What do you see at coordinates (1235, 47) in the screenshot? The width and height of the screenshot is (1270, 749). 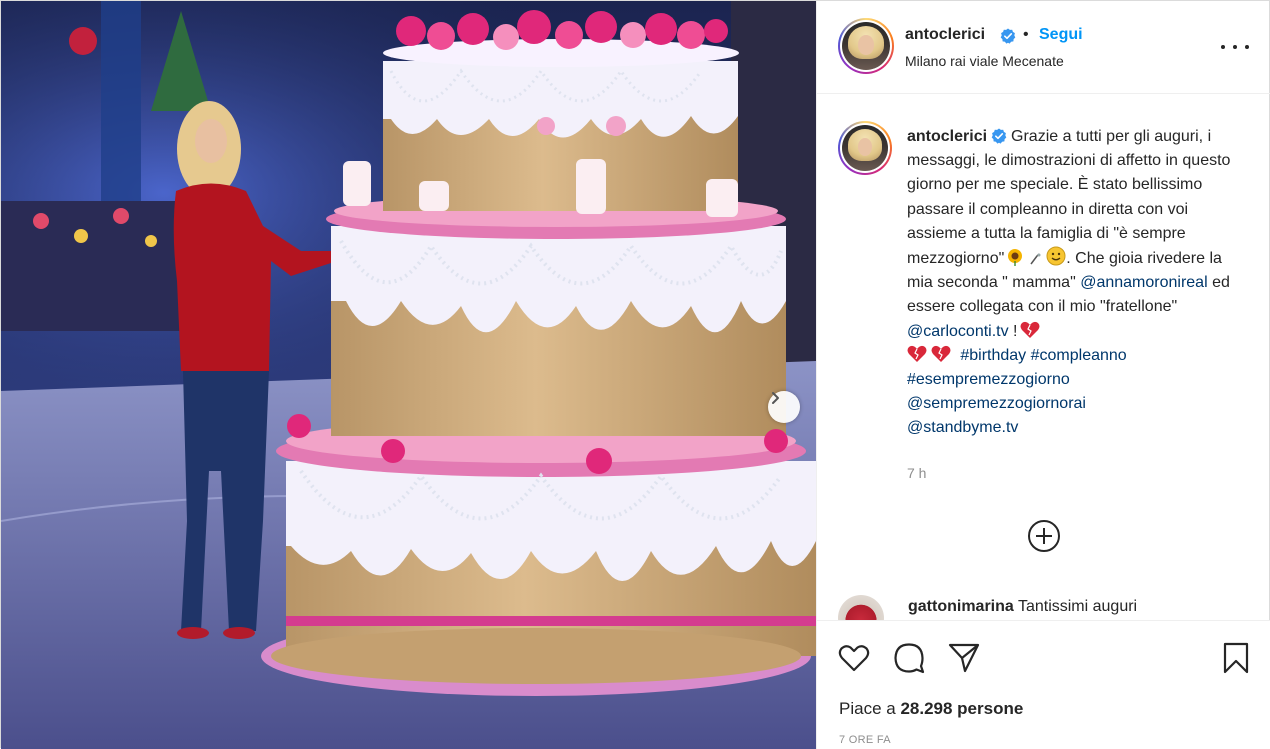 I see `more-options-button` at bounding box center [1235, 47].